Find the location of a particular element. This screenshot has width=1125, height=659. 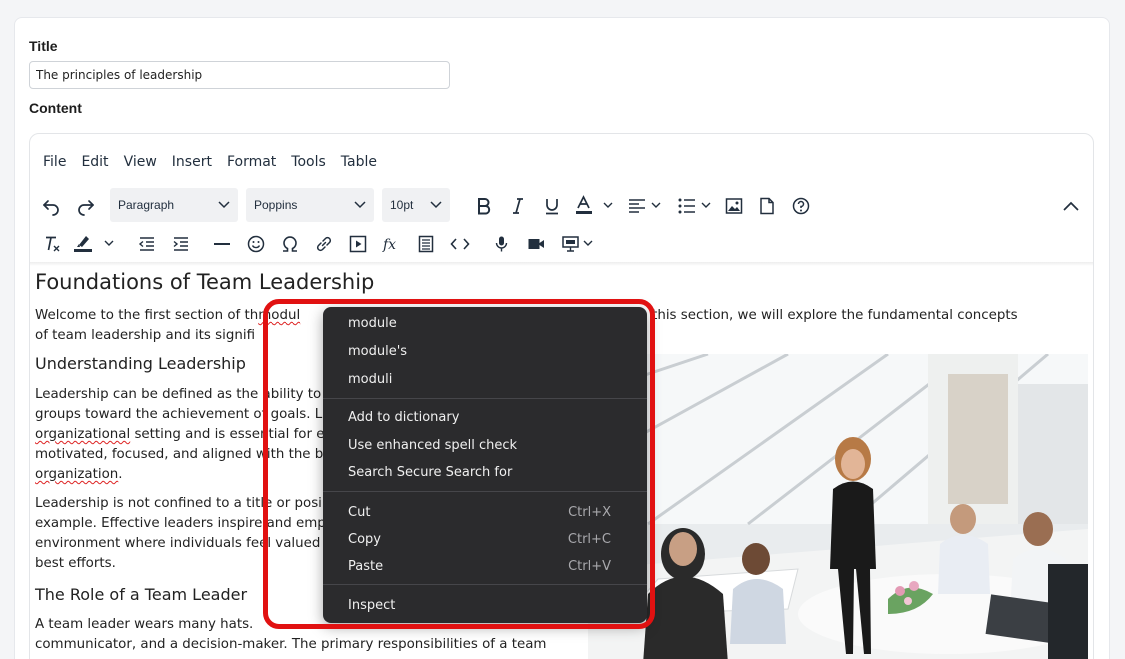

indent-button is located at coordinates (181, 244).